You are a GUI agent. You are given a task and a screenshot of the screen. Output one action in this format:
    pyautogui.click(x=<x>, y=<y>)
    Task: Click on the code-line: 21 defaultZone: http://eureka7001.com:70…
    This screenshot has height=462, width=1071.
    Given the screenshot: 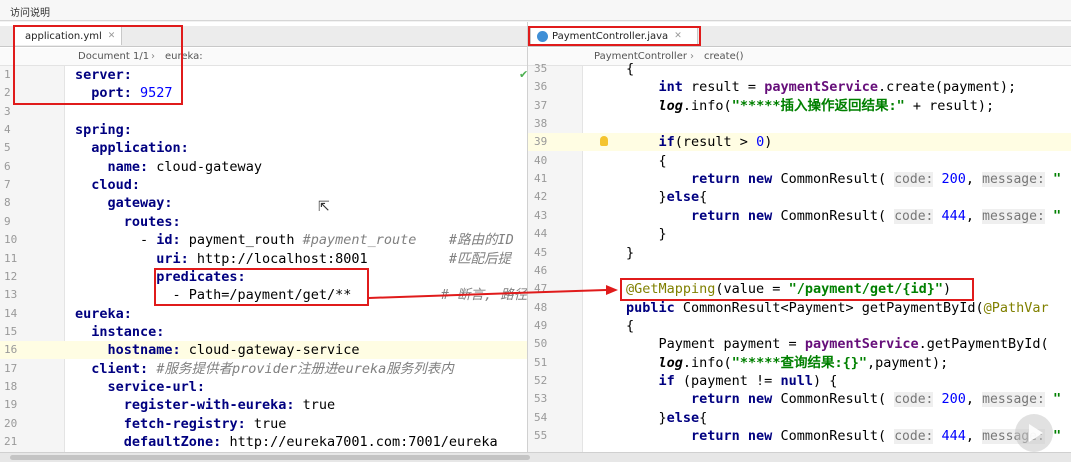 What is the action you would take?
    pyautogui.click(x=263, y=442)
    